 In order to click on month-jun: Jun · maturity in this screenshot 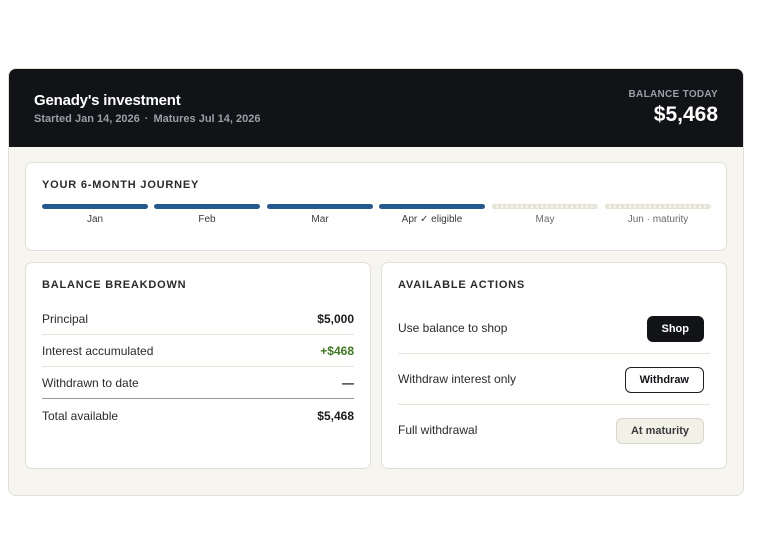, I will do `click(658, 219)`.